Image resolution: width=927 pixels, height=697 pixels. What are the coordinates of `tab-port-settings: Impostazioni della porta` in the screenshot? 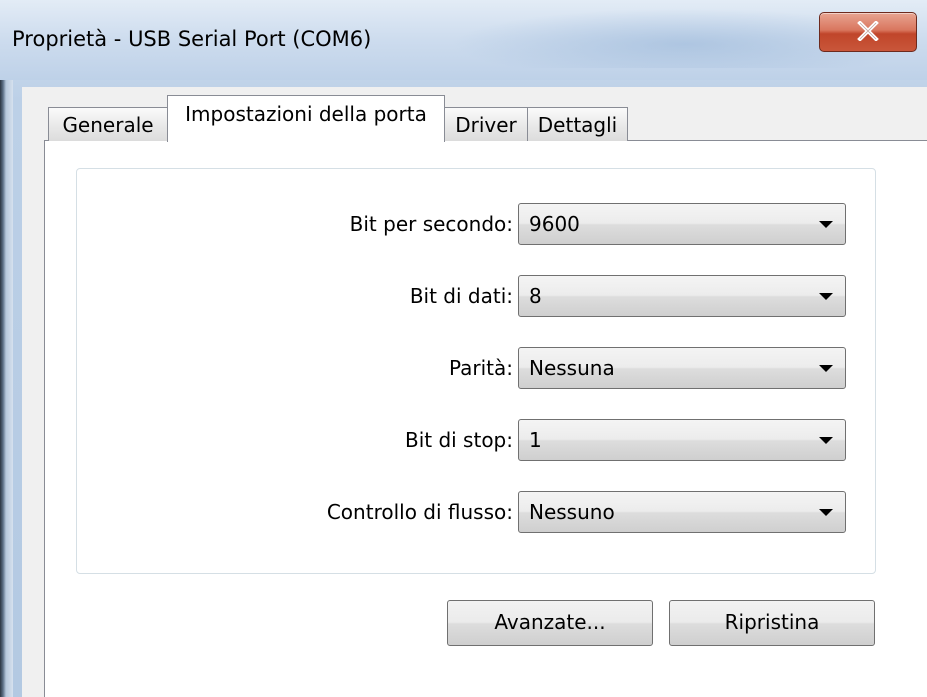 It's located at (306, 118).